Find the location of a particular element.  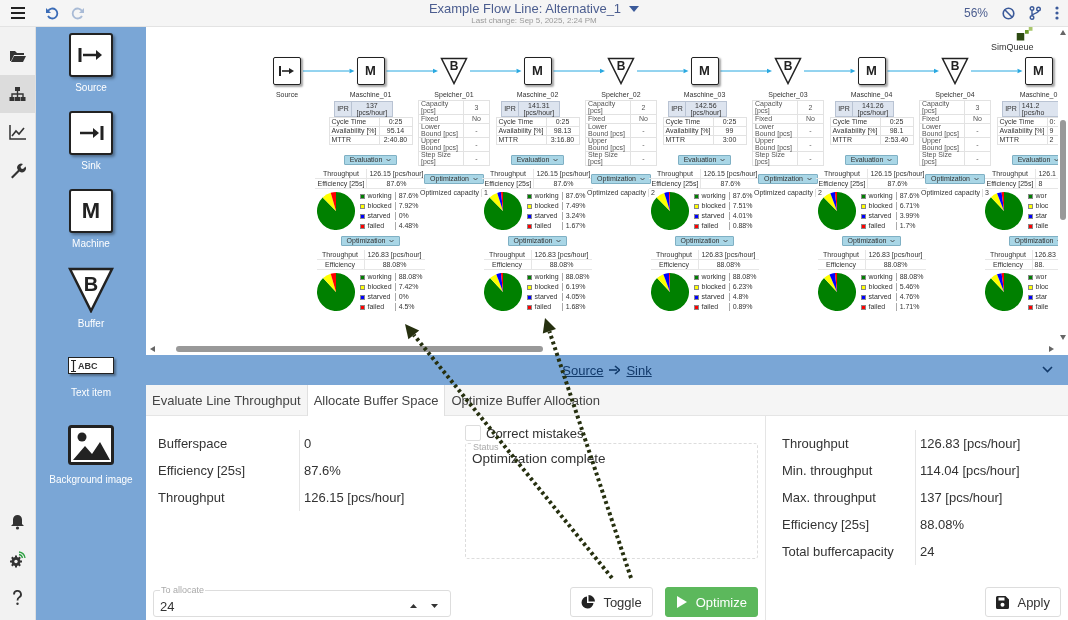

palette-label: Sink is located at coordinates (91, 165).